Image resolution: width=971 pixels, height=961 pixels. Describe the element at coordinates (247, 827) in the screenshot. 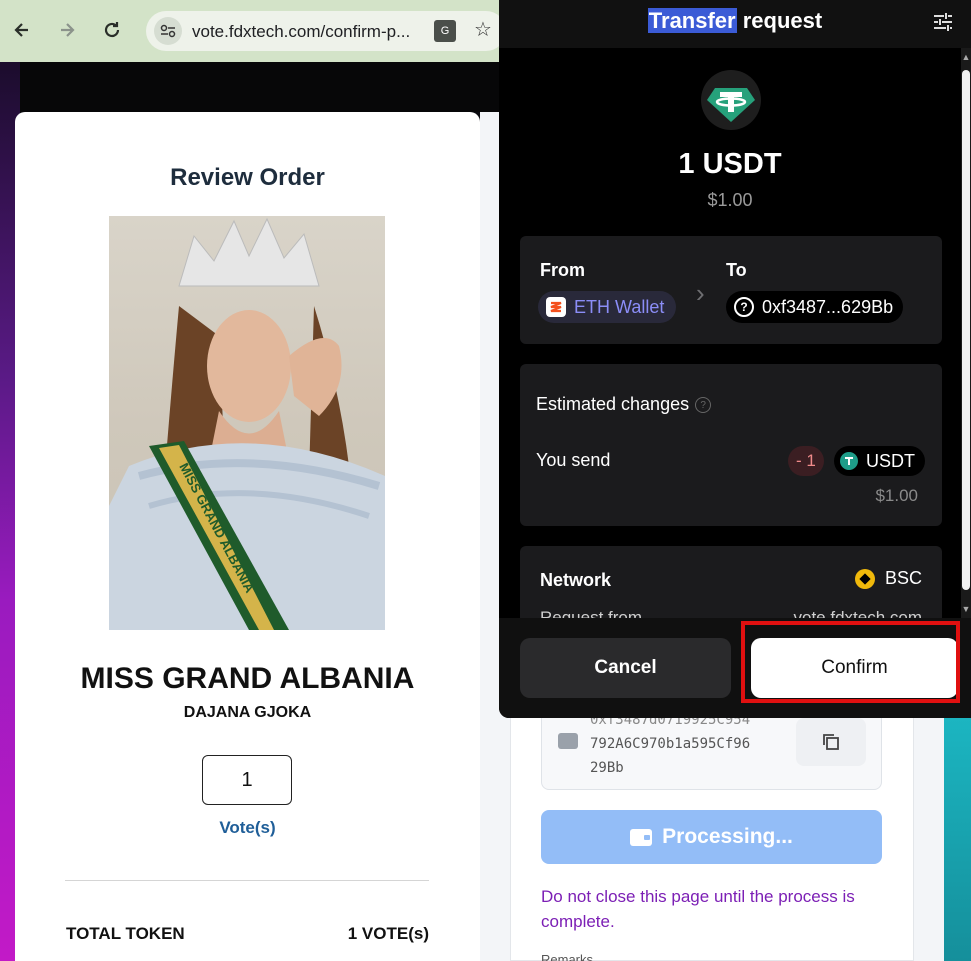

I see `vote-label: Vote(s)` at that location.